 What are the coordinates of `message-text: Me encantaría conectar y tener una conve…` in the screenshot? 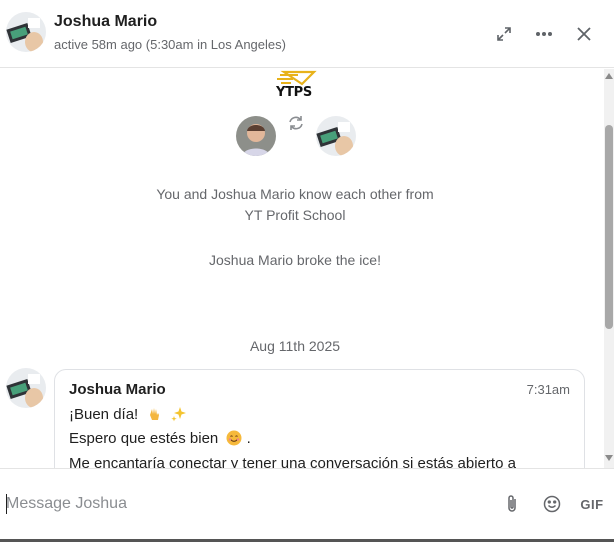 It's located at (292, 461).